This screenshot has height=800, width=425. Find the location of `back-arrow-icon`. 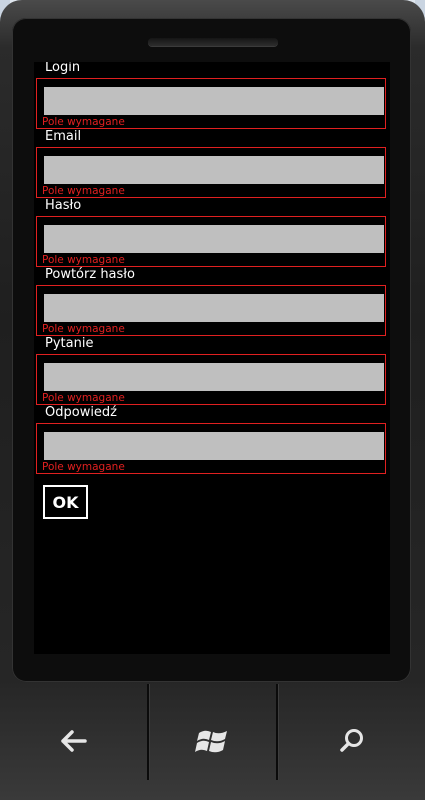

back-arrow-icon is located at coordinates (74, 741).